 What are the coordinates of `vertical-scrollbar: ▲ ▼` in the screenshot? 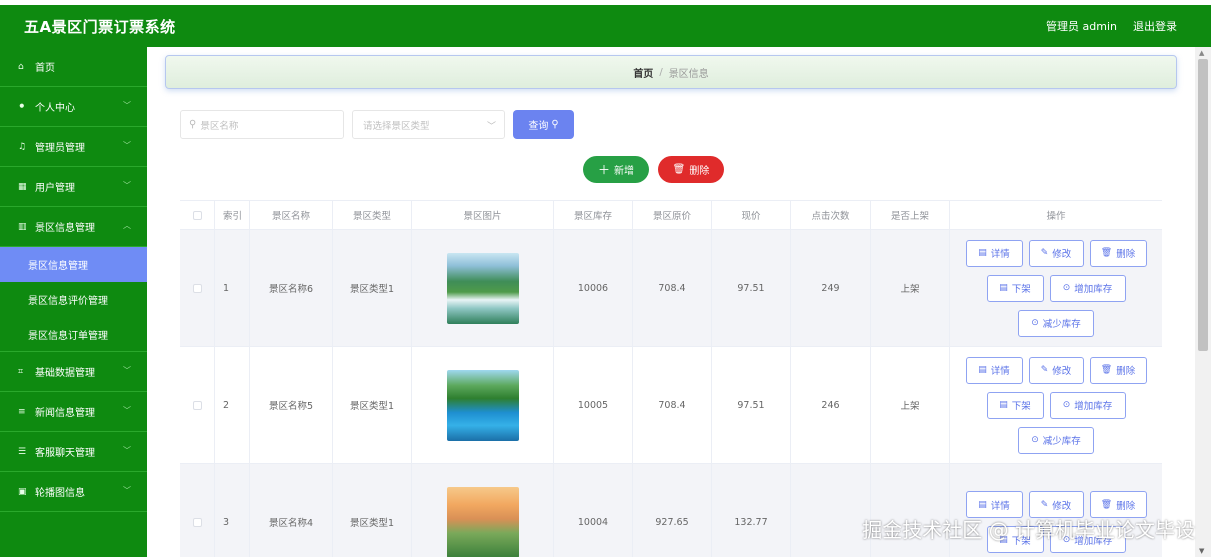 It's located at (1203, 302).